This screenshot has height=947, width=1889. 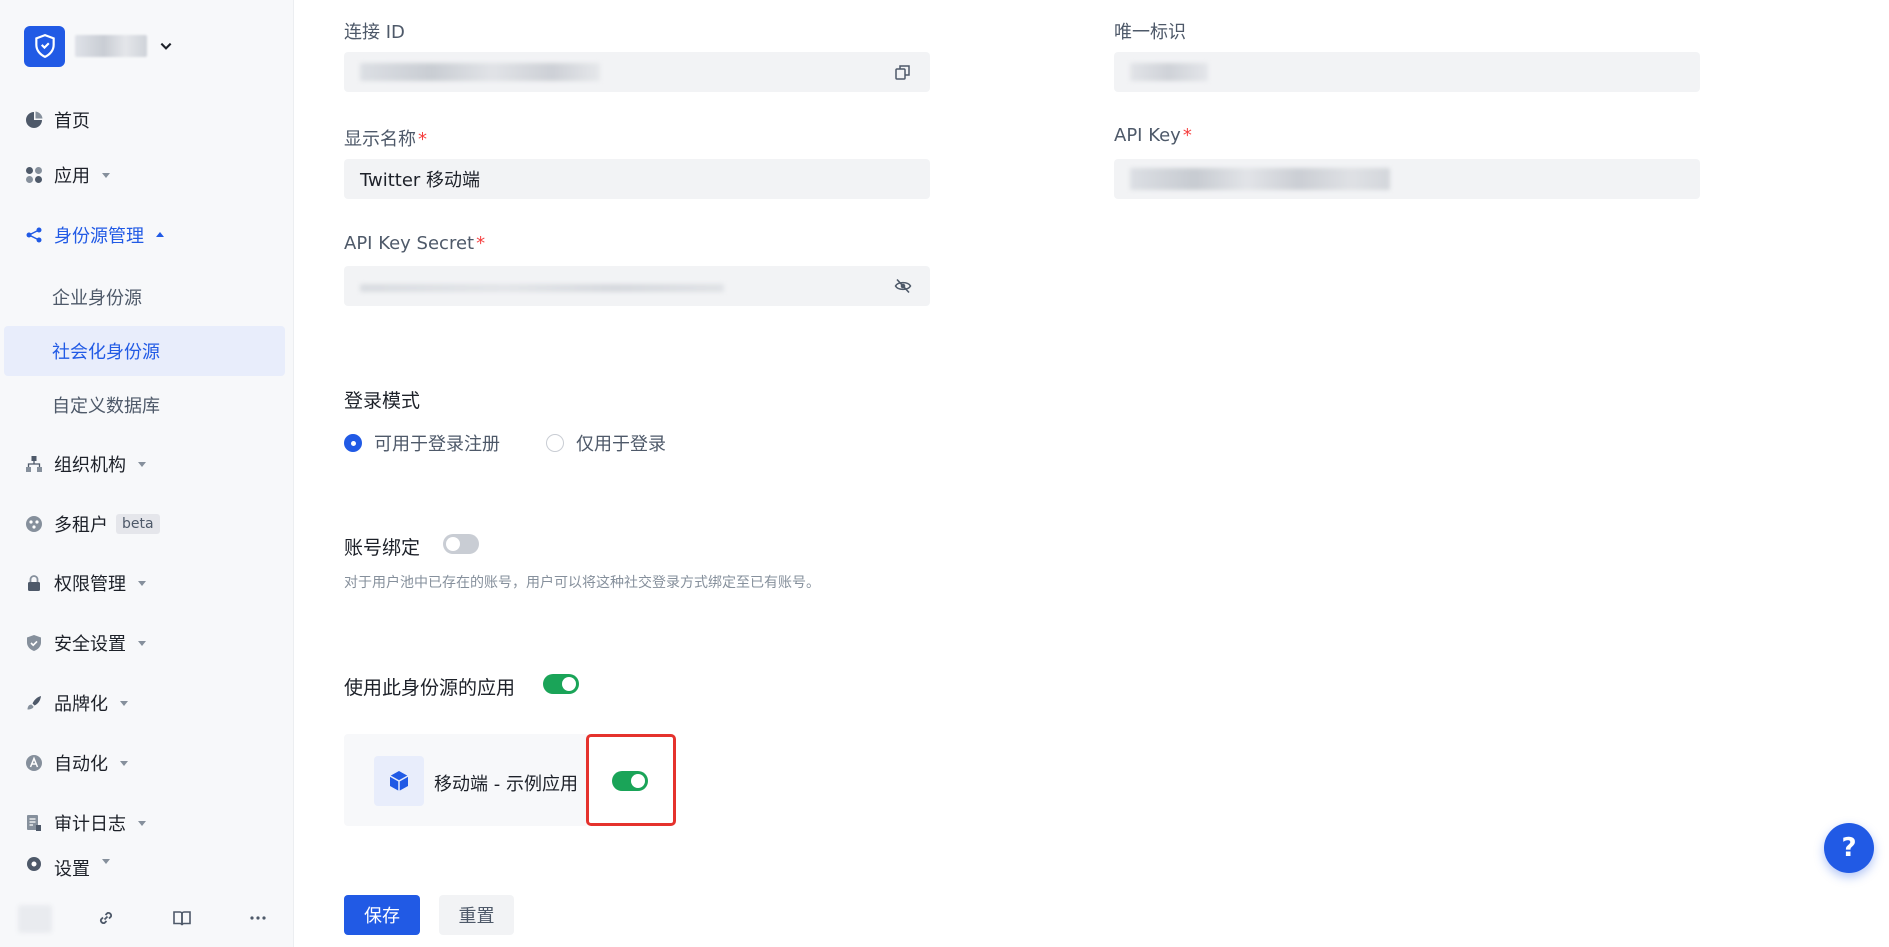 I want to click on radio-label: 仅用于登录, so click(x=621, y=444).